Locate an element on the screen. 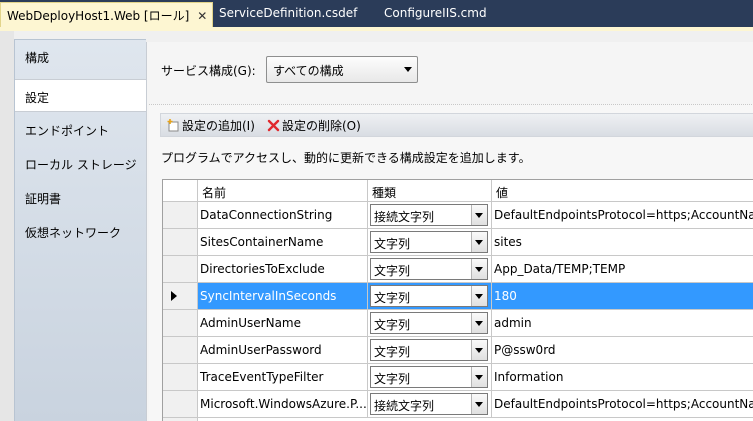 Image resolution: width=753 pixels, height=421 pixels. setting-name-cell: AdminUserName is located at coordinates (283, 323).